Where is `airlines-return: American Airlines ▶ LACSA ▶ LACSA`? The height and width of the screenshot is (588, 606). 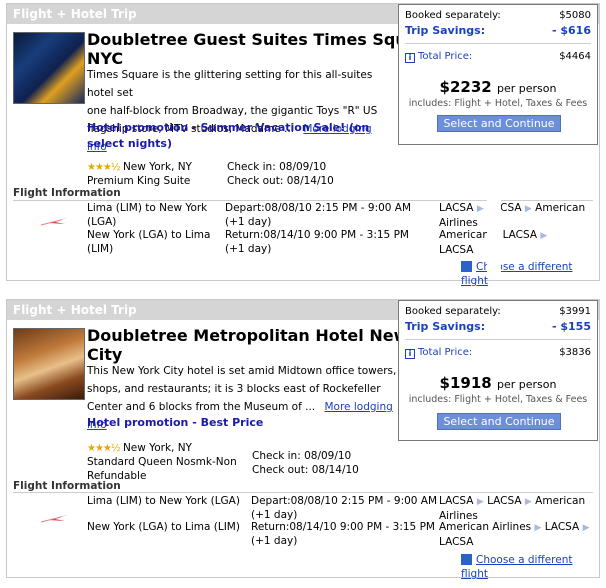
airlines-return: American Airlines ▶ LACSA ▶ LACSA is located at coordinates (514, 534).